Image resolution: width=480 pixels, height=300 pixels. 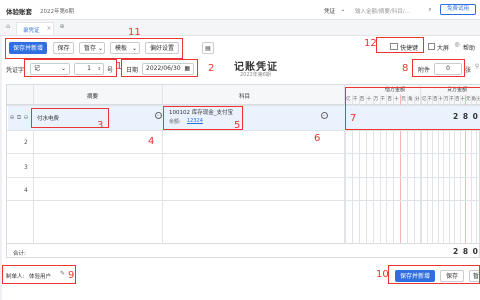 What do you see at coordinates (12, 118) in the screenshot?
I see `add-row-icon: ⊕` at bounding box center [12, 118].